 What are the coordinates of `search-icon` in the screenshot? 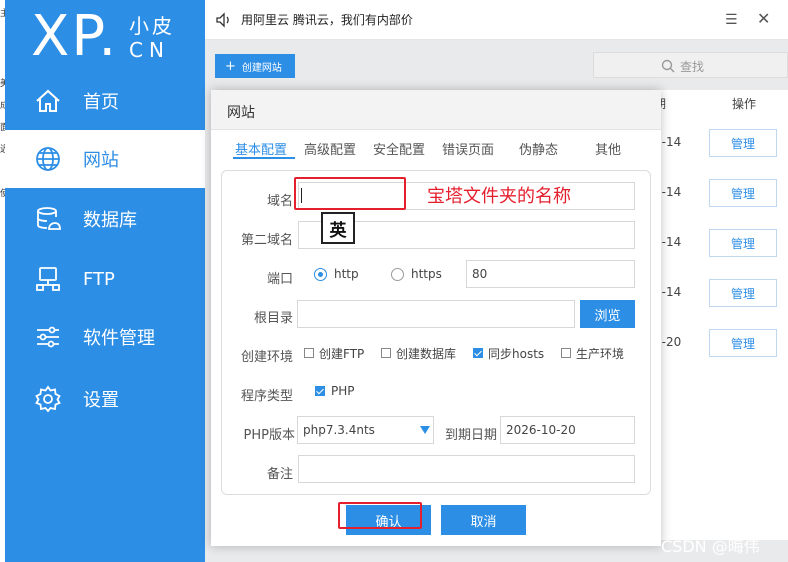 It's located at (668, 65).